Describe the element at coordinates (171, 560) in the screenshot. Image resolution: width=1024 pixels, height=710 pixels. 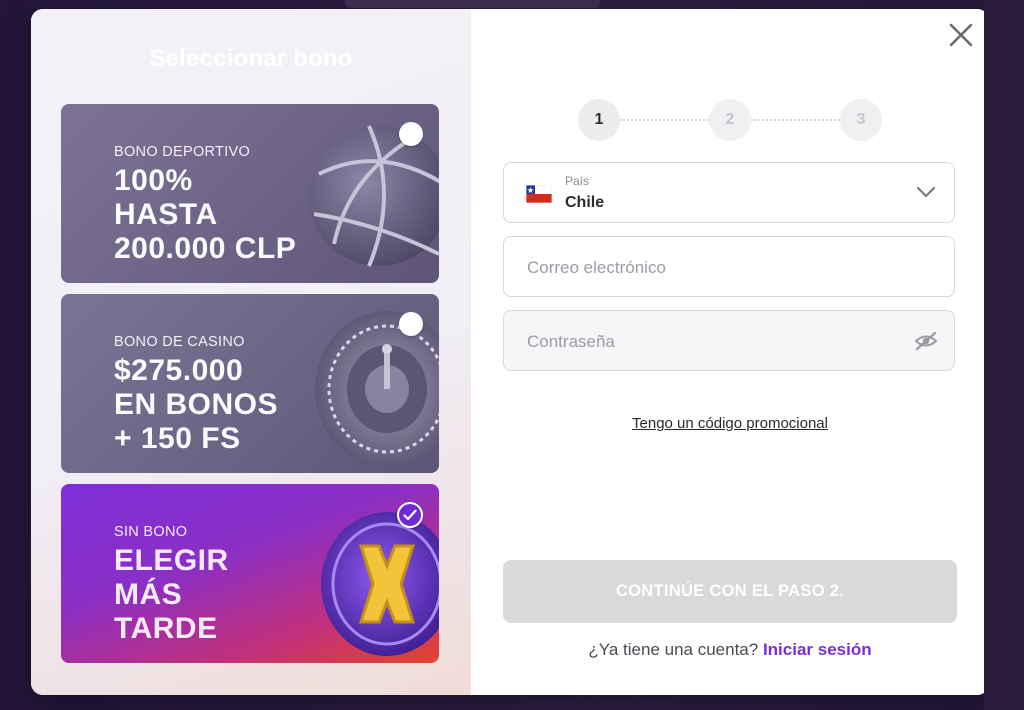
I see `headline-line: ELEGIR` at that location.